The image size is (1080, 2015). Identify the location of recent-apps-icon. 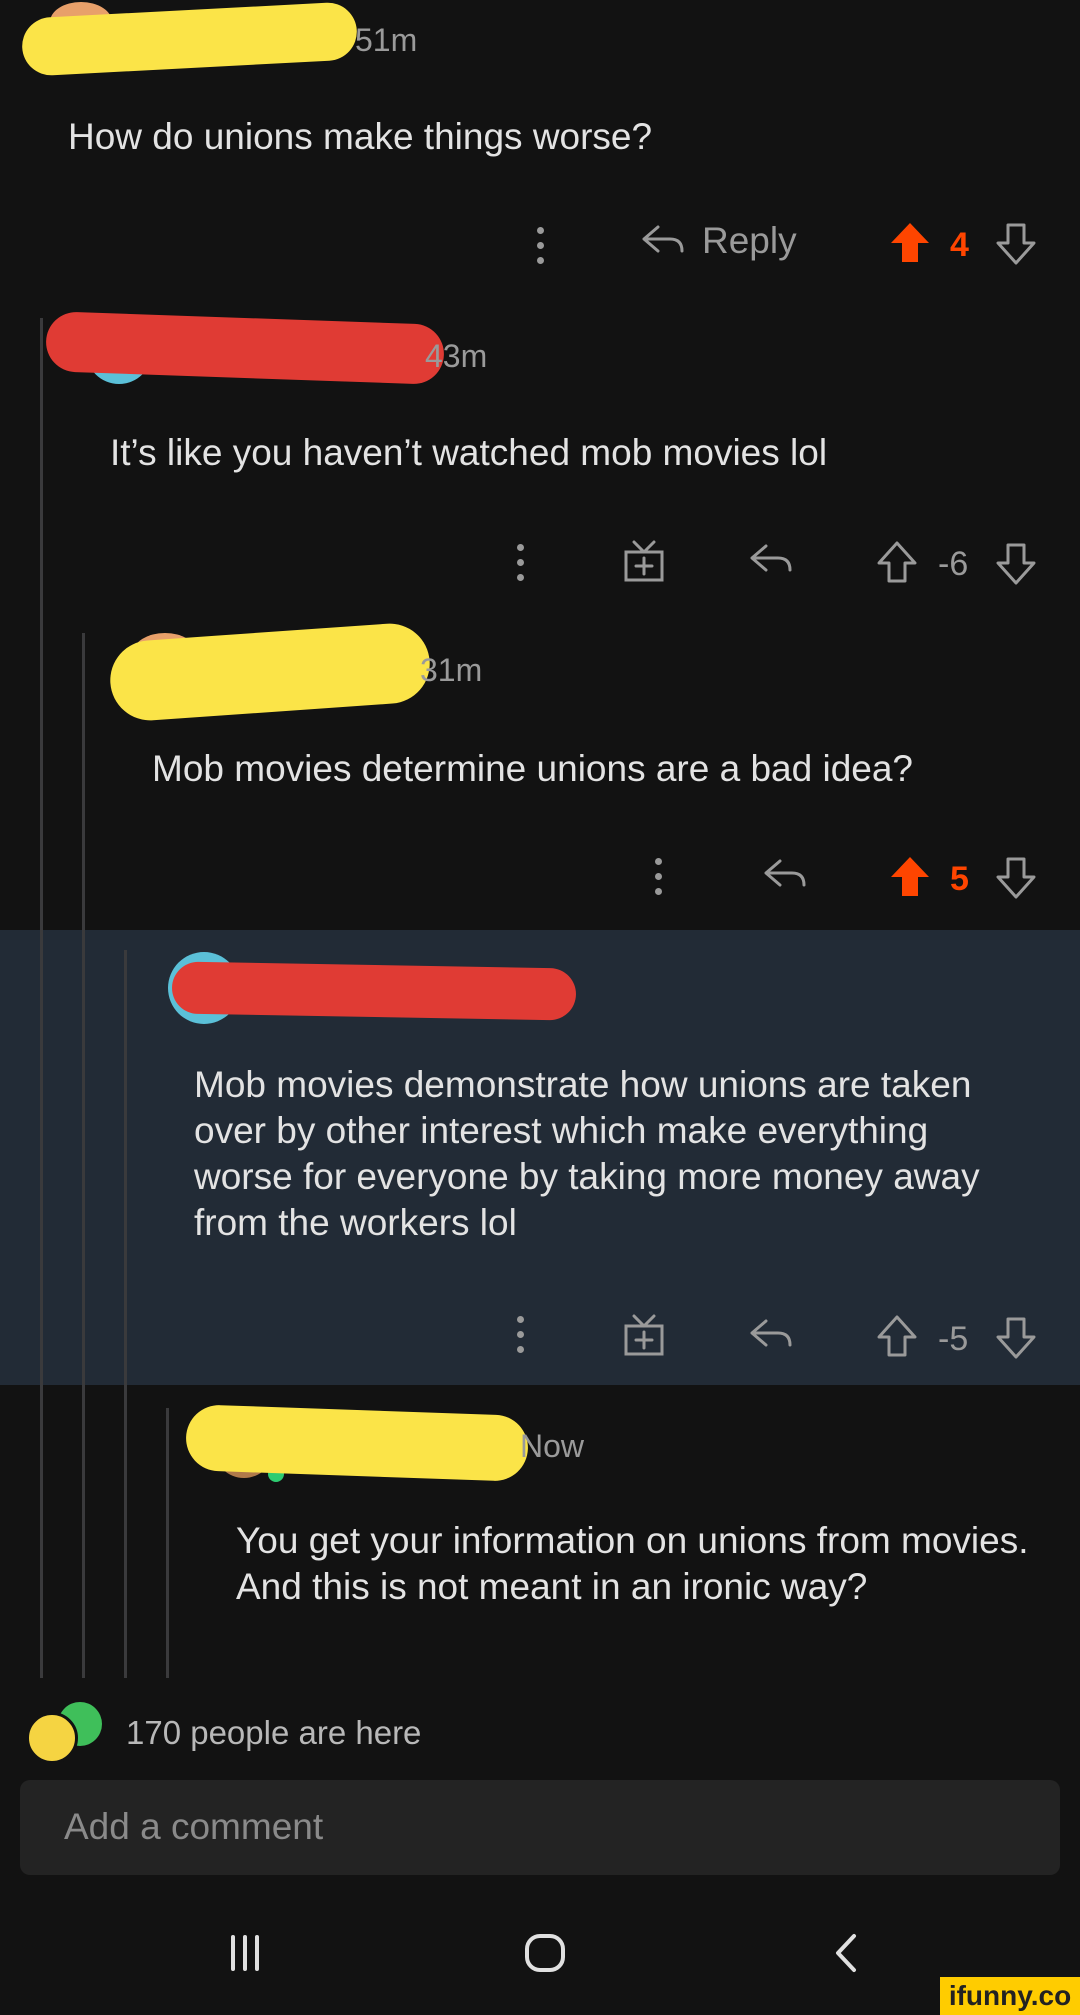
(245, 1953).